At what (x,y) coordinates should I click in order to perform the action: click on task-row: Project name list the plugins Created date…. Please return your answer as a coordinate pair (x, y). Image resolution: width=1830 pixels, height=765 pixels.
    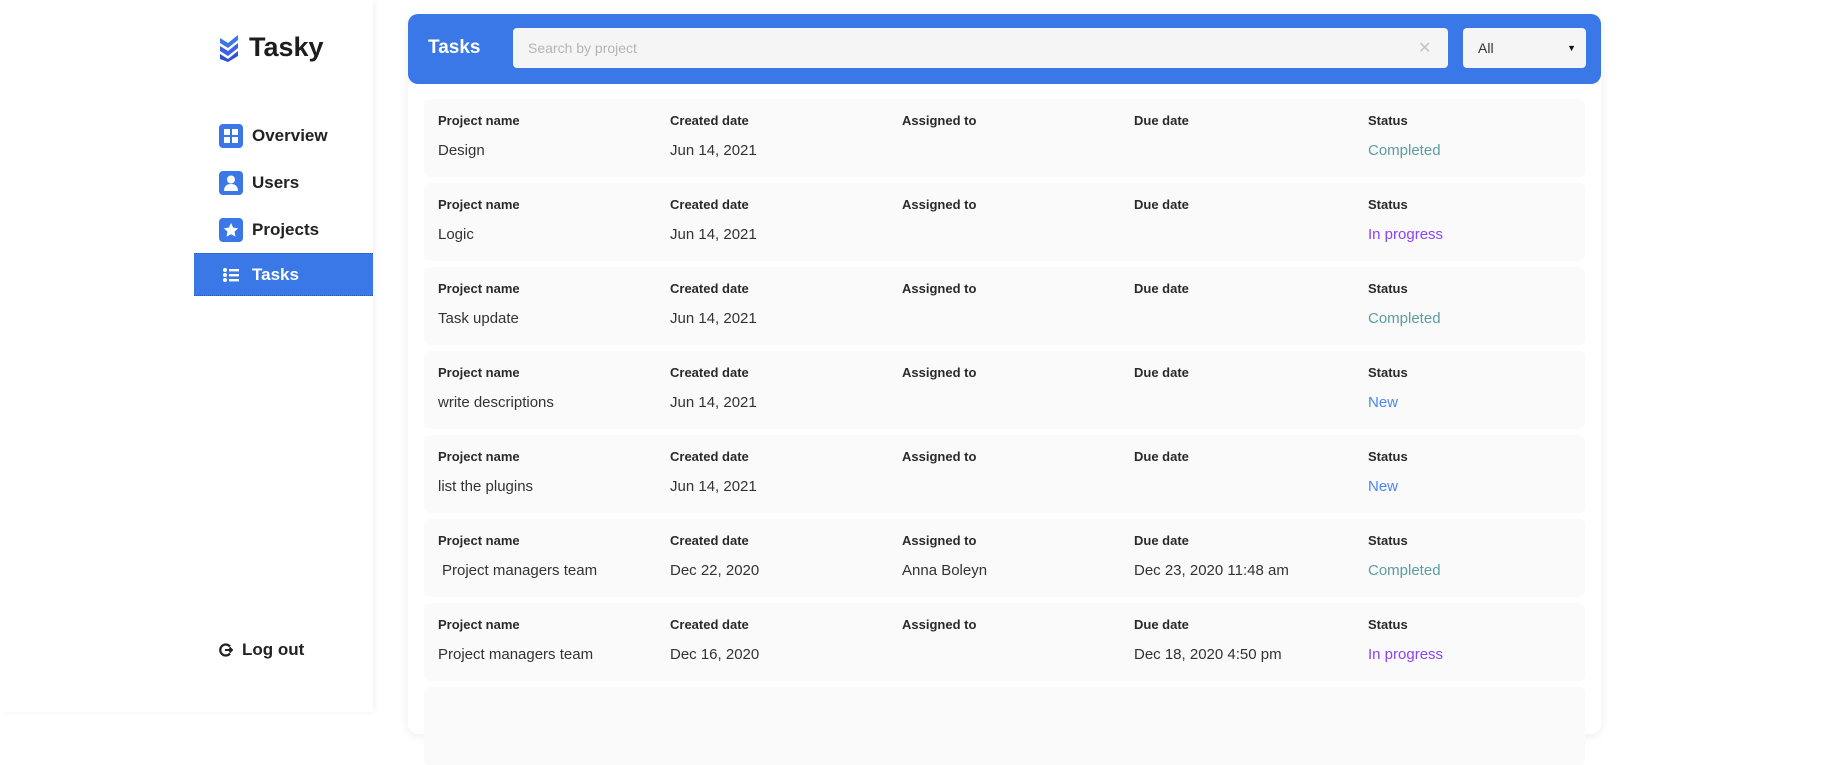
    Looking at the image, I should click on (1004, 474).